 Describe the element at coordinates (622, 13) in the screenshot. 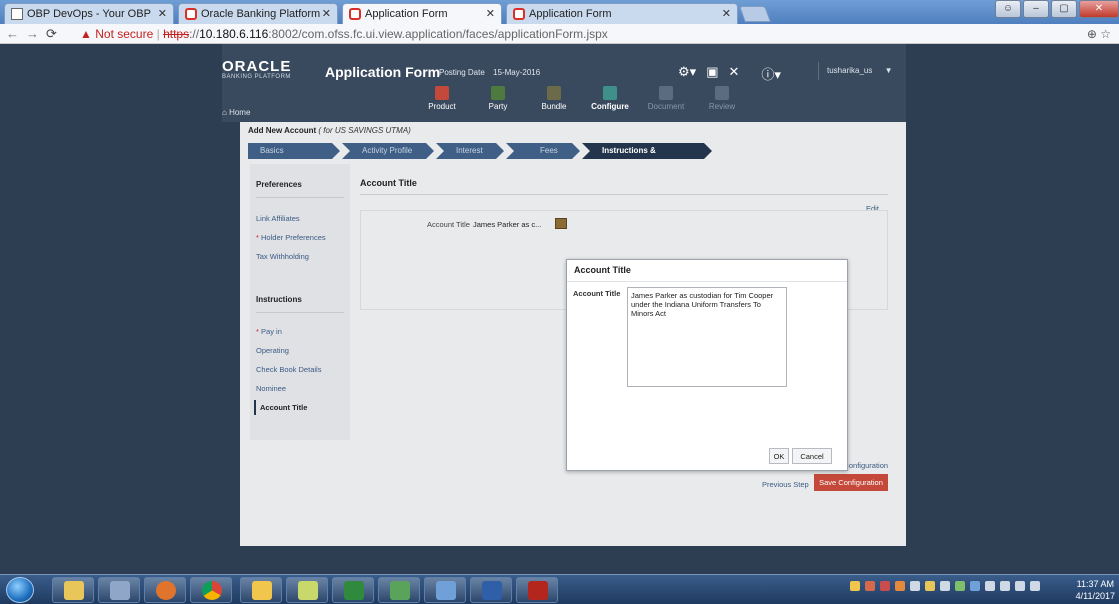

I see `browser-tab-application-form: Application Form ✕` at that location.